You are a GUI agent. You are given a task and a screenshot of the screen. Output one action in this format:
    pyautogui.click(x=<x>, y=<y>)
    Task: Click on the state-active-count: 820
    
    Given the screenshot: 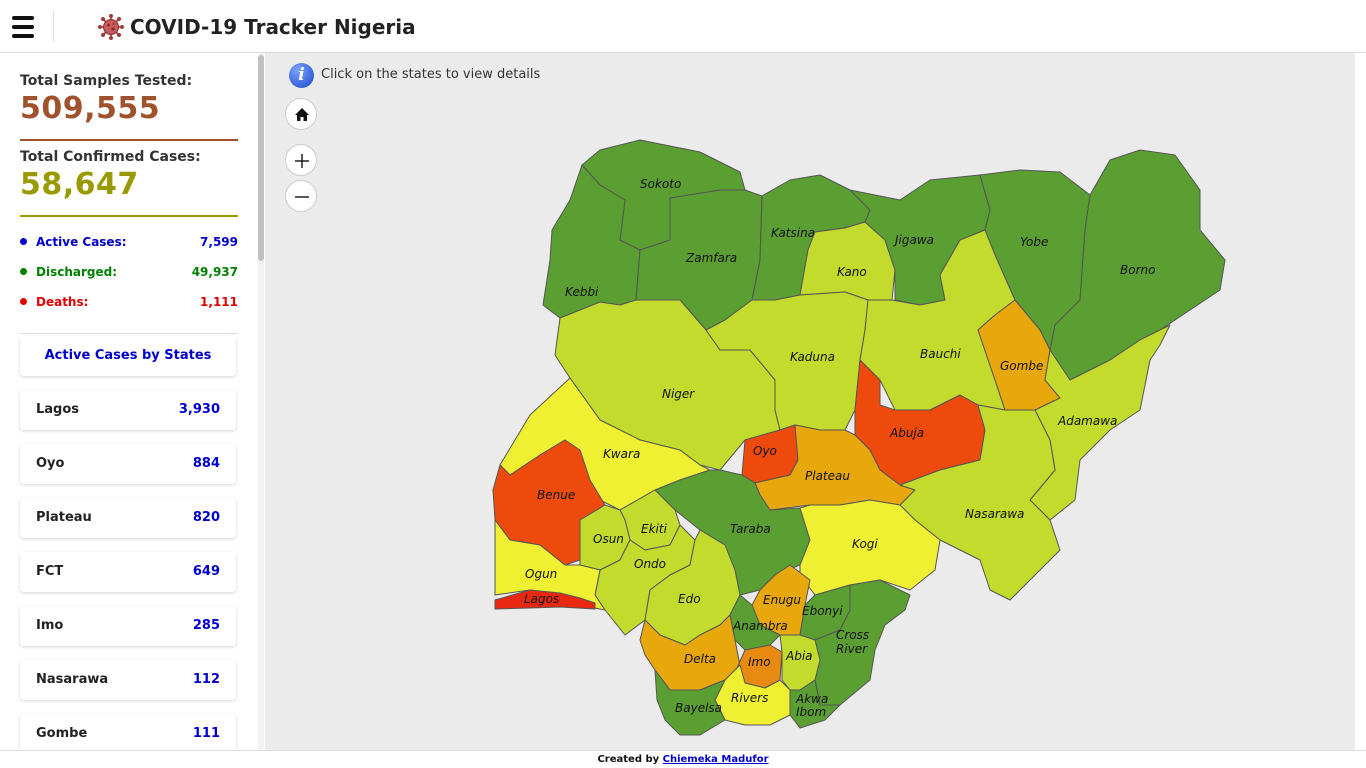 What is the action you would take?
    pyautogui.click(x=206, y=517)
    